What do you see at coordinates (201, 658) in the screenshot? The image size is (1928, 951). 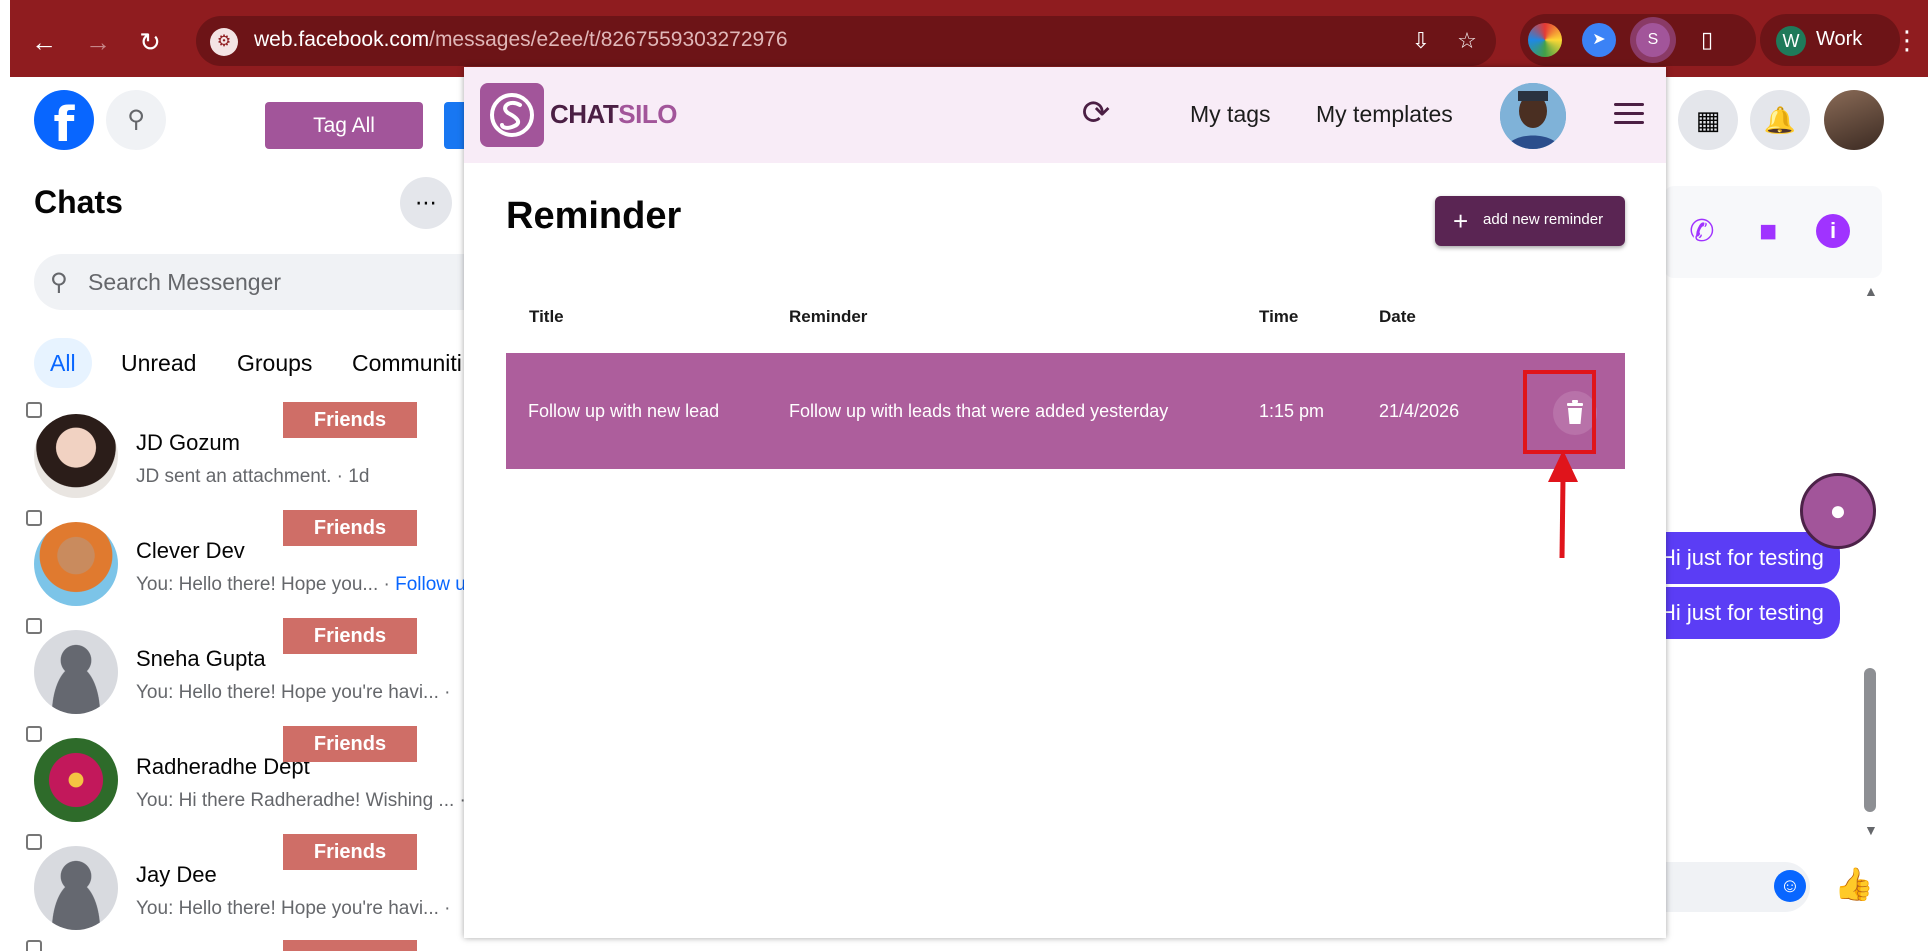 I see `chat-name: Sneha Gupta` at bounding box center [201, 658].